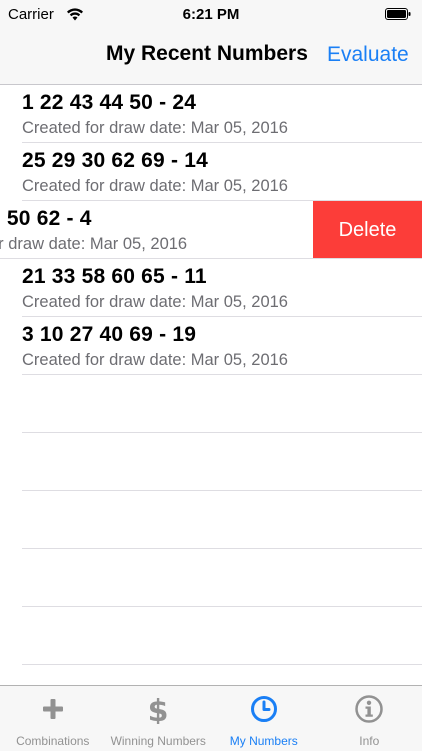 This screenshot has height=751, width=422. Describe the element at coordinates (367, 230) in the screenshot. I see `delete-button: Delete` at that location.